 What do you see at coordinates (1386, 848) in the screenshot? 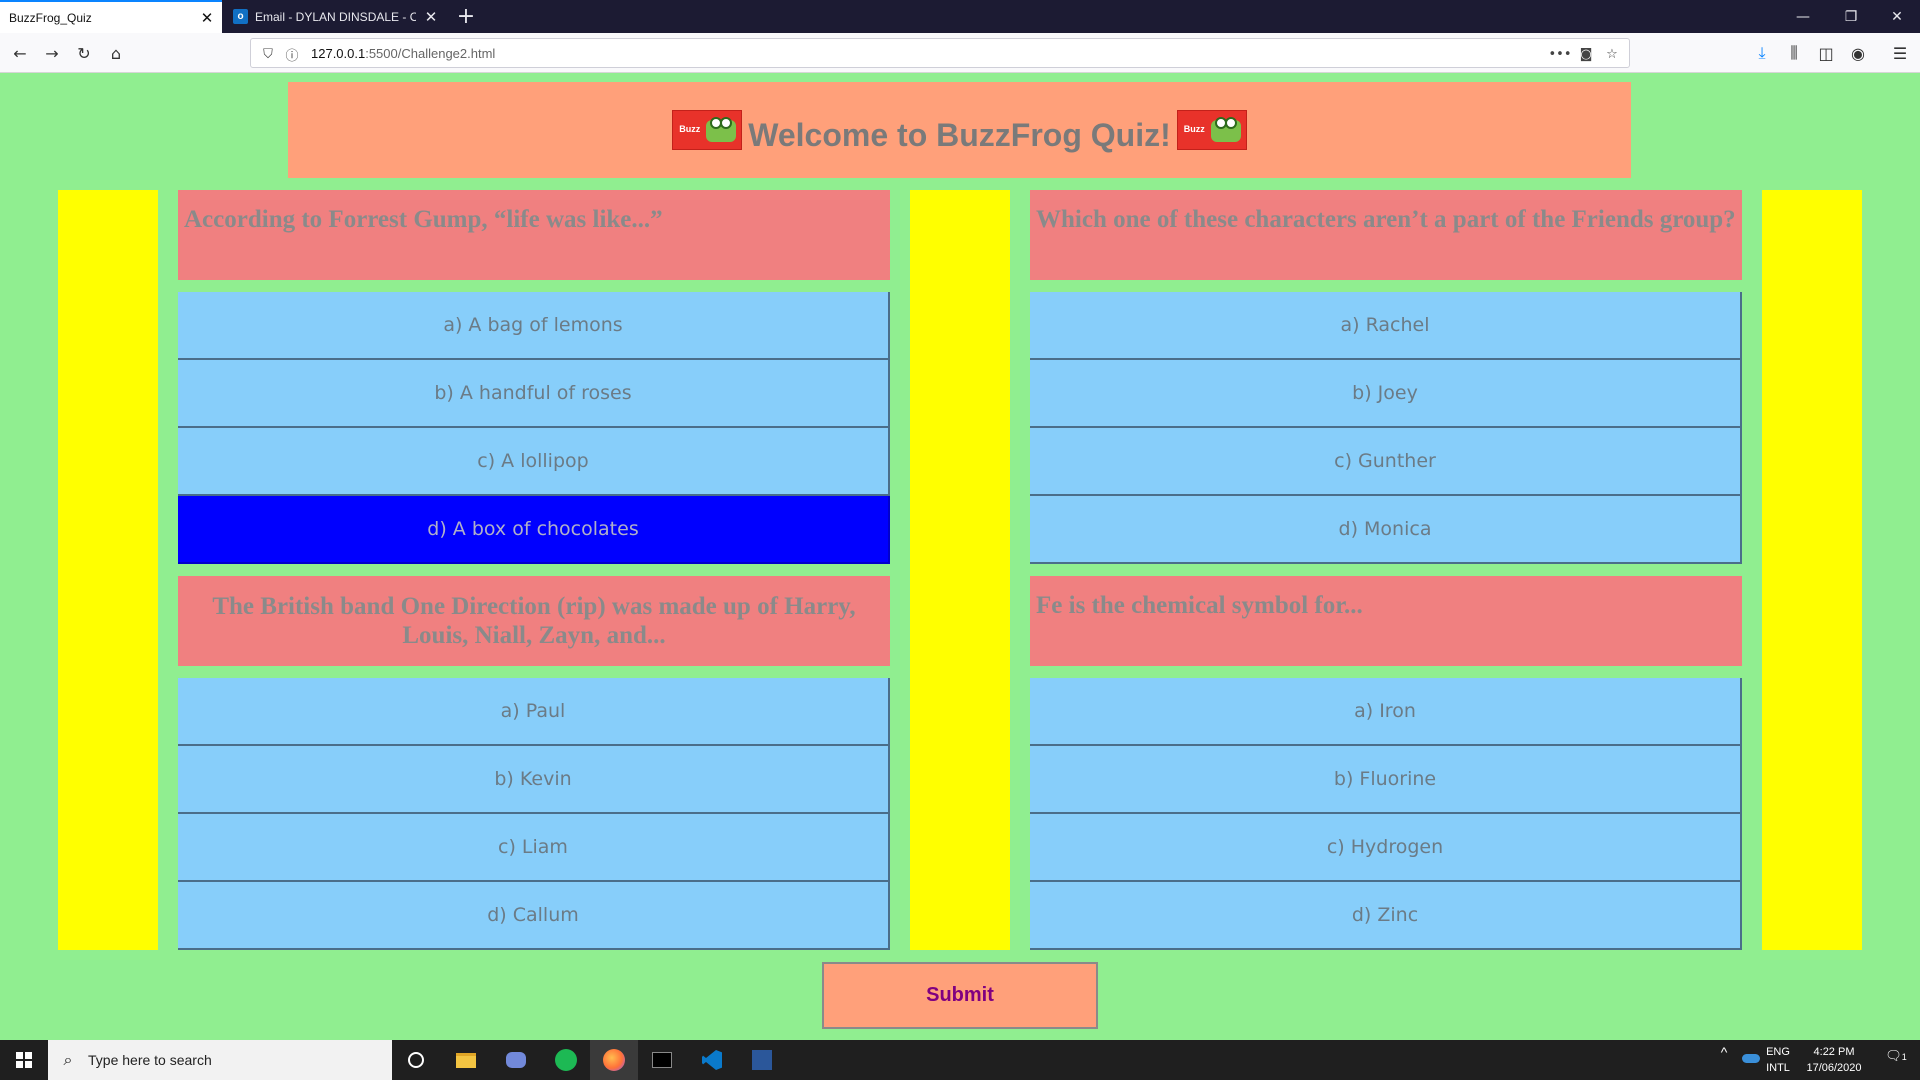
I see `answer-option: c) Hydrogen` at bounding box center [1386, 848].